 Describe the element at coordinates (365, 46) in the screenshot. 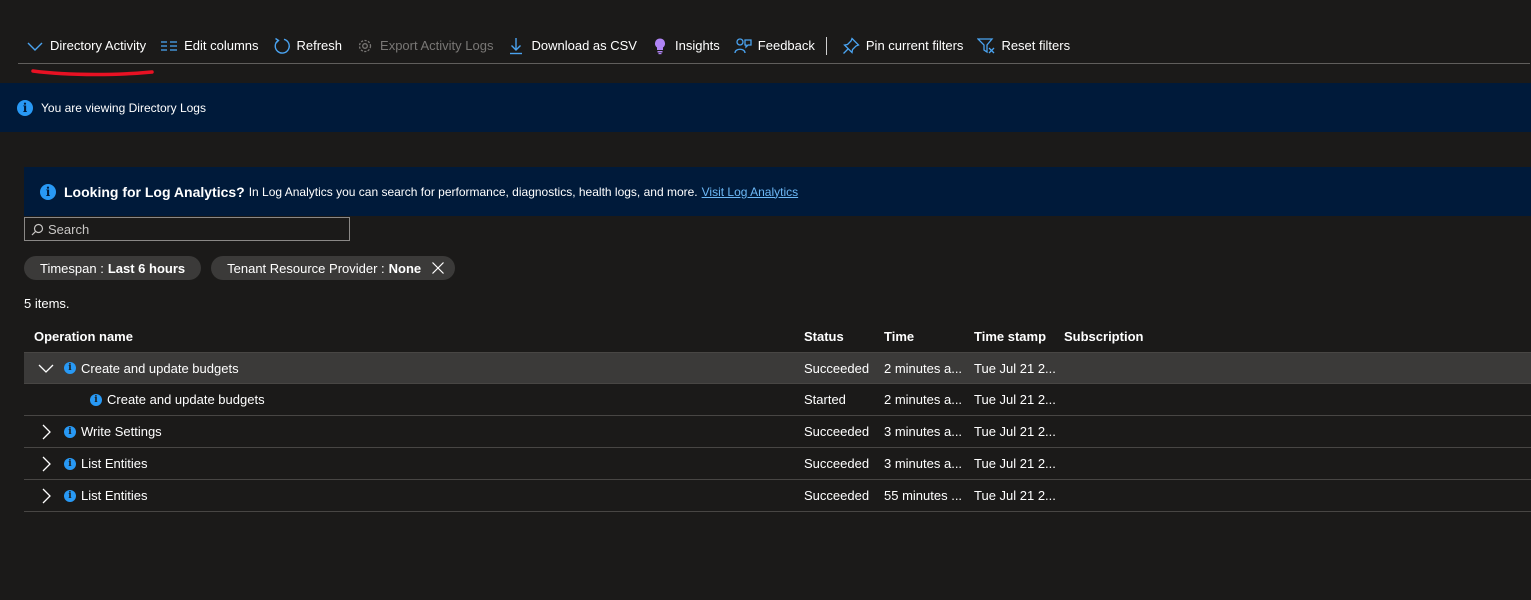

I see `gear-icon` at that location.